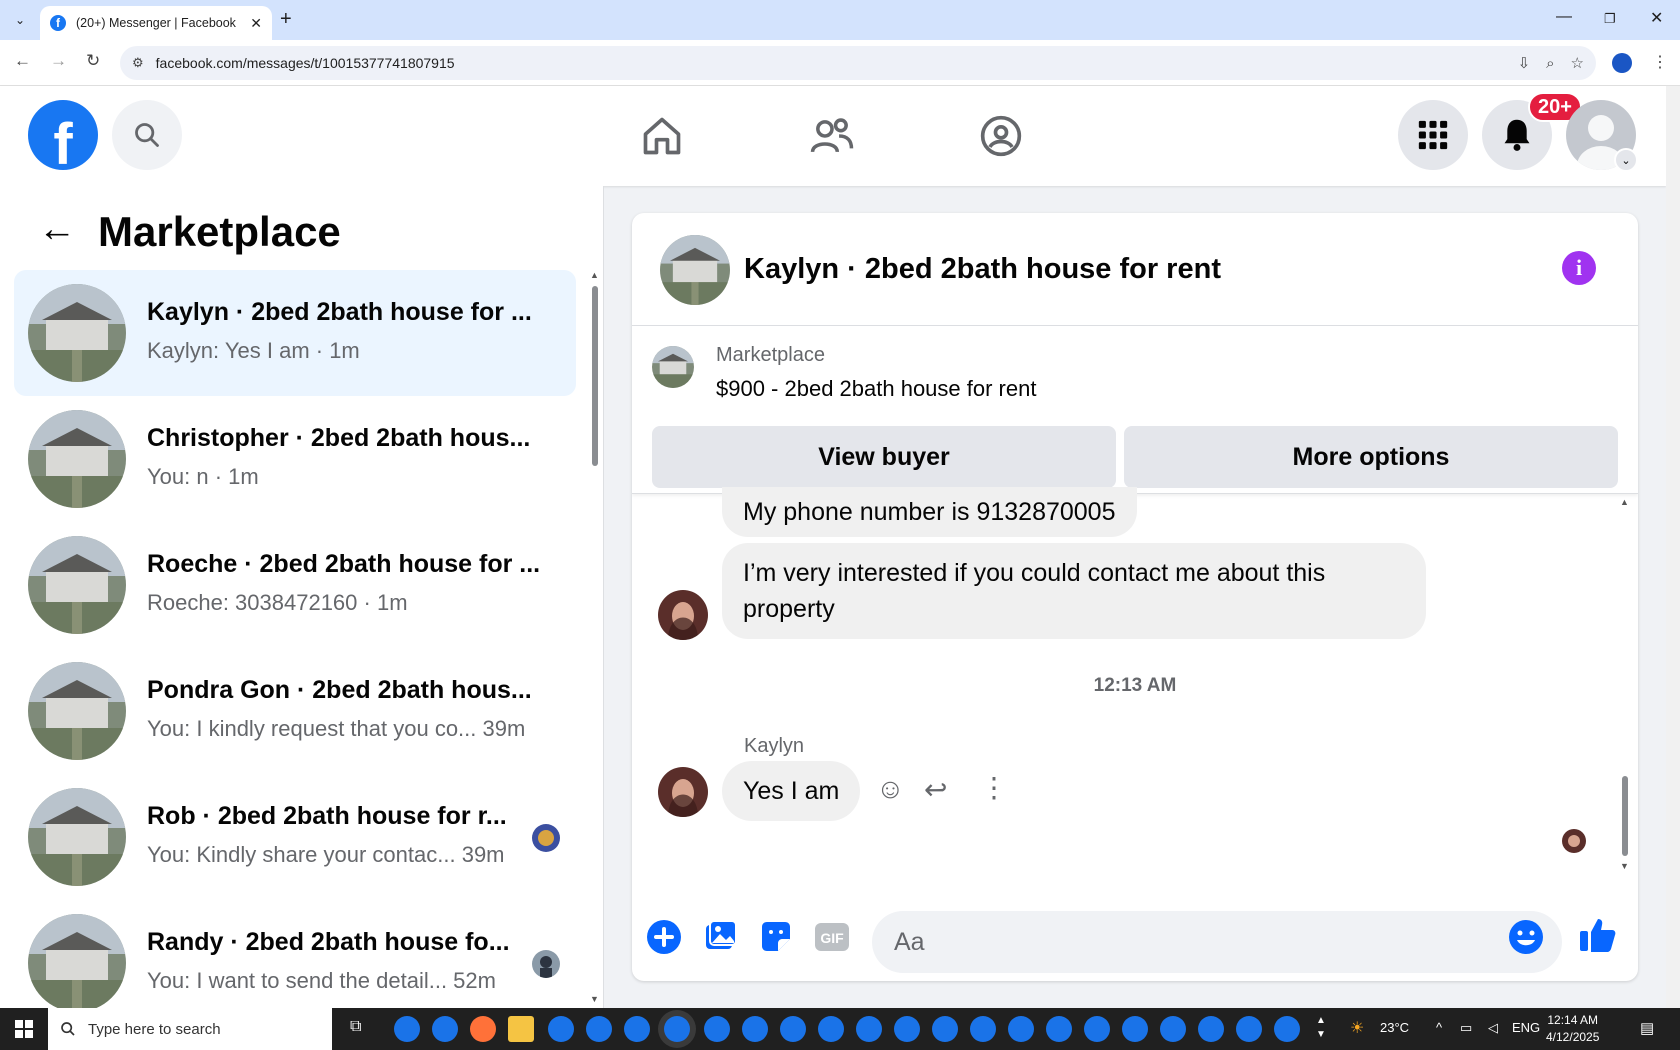 The image size is (1680, 1050). What do you see at coordinates (1550, 63) in the screenshot?
I see `zoom-icon: ⌕` at bounding box center [1550, 63].